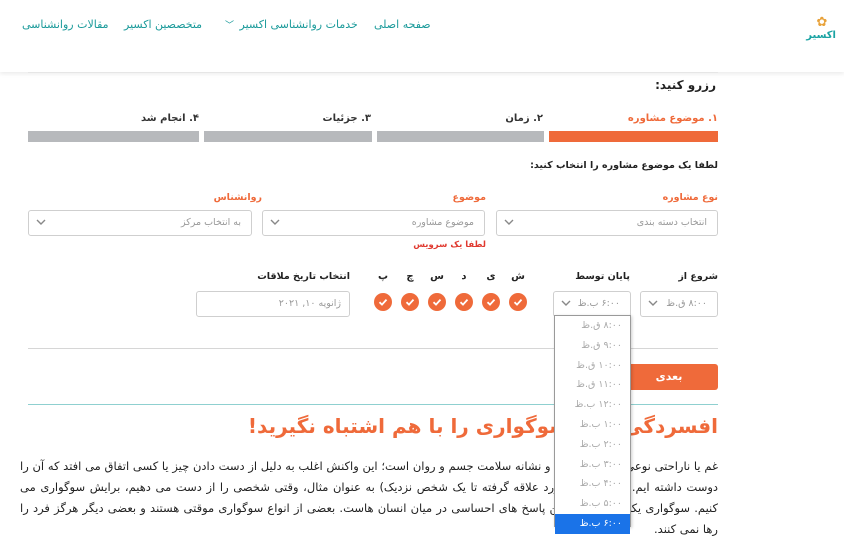 Image resolution: width=844 pixels, height=550 pixels. Describe the element at coordinates (65, 24) in the screenshot. I see `nav-articles: مقالات روانشناسی` at that location.